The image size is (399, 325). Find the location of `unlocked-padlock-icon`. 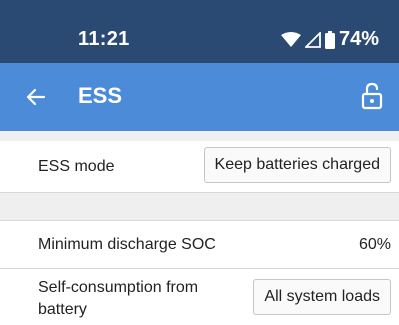

unlocked-padlock-icon is located at coordinates (372, 96).